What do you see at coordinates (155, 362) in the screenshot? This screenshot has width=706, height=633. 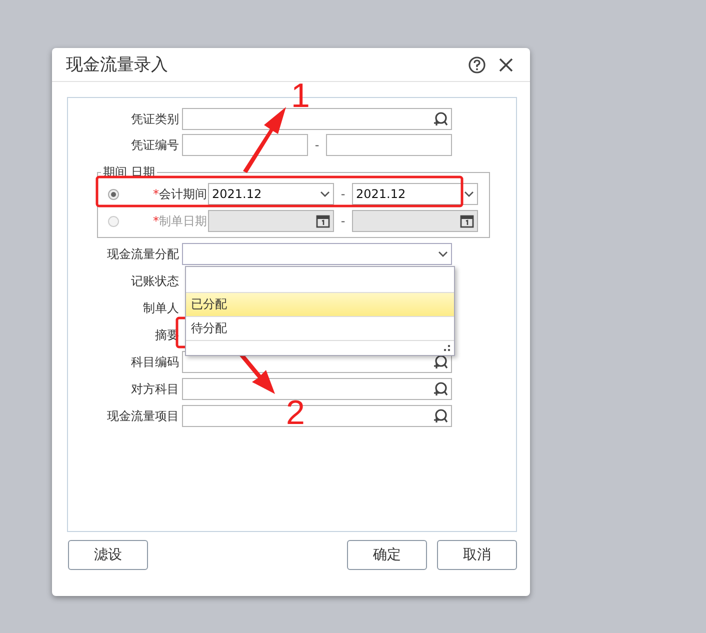 I see `field-label: 科目编码` at bounding box center [155, 362].